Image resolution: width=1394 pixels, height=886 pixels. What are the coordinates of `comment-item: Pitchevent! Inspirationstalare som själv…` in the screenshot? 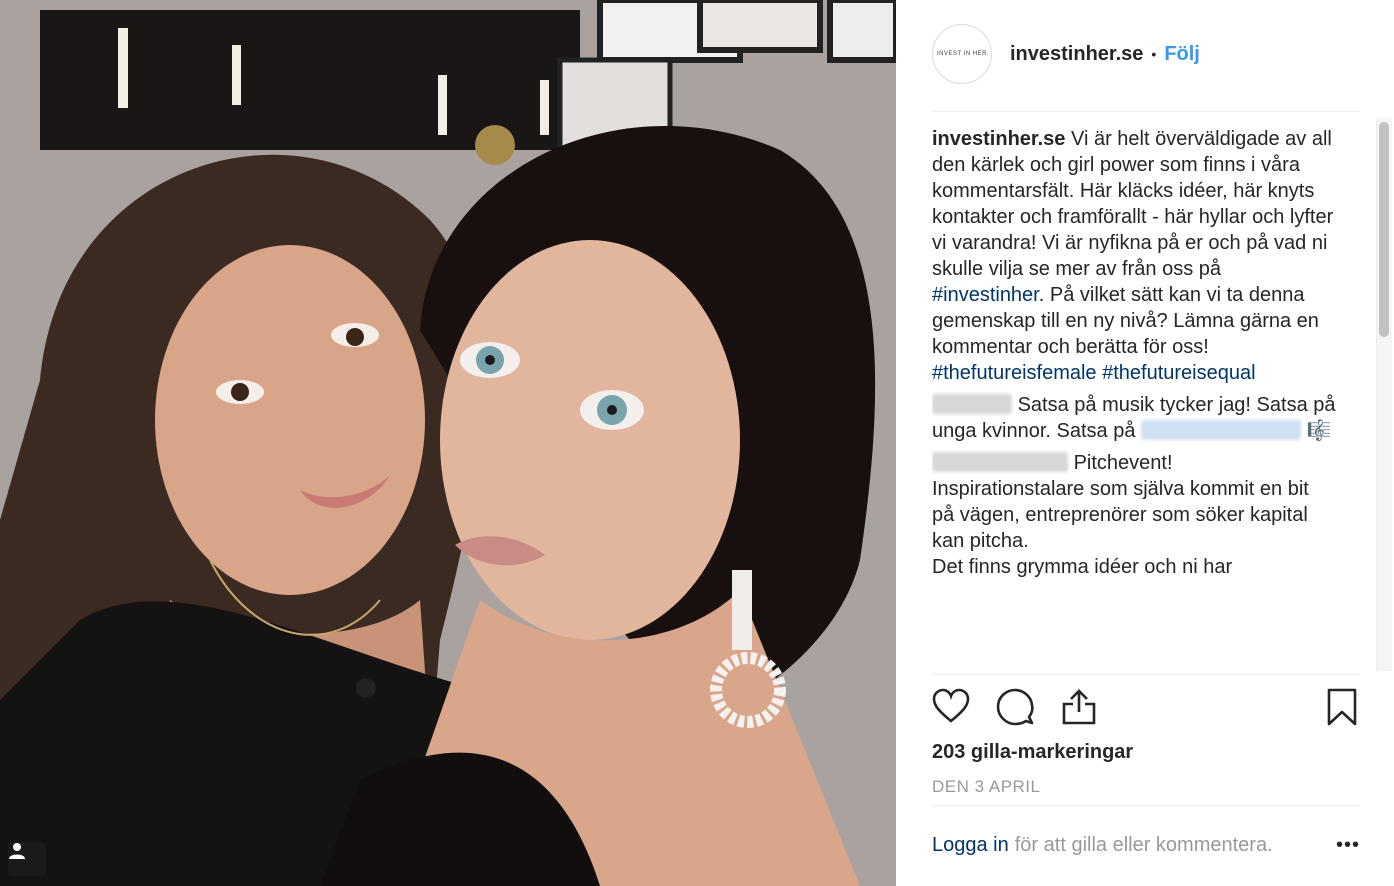 It's located at (1134, 515).